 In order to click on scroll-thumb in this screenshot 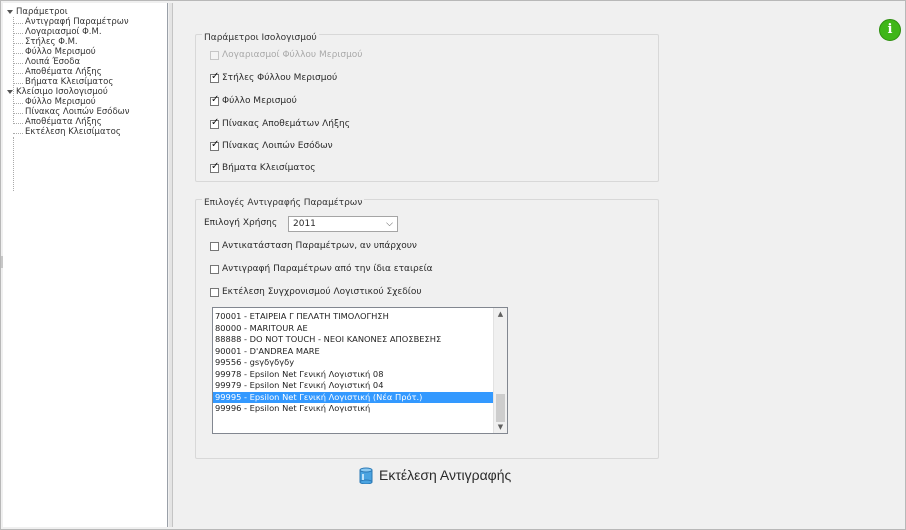, I will do `click(500, 408)`.